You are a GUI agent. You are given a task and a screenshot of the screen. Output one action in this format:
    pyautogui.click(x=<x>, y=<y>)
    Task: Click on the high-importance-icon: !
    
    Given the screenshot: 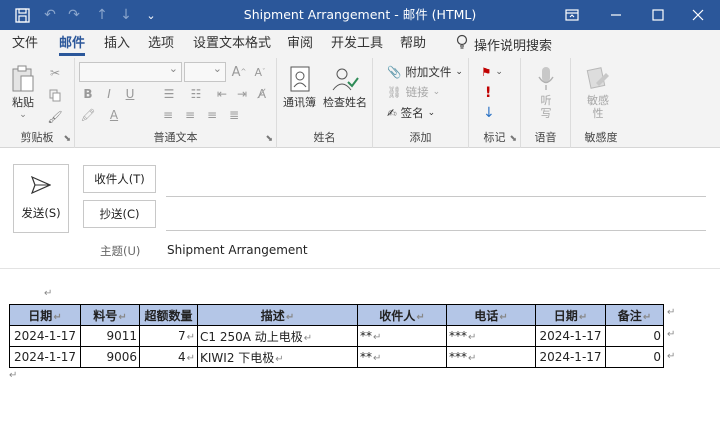 What is the action you would take?
    pyautogui.click(x=488, y=93)
    